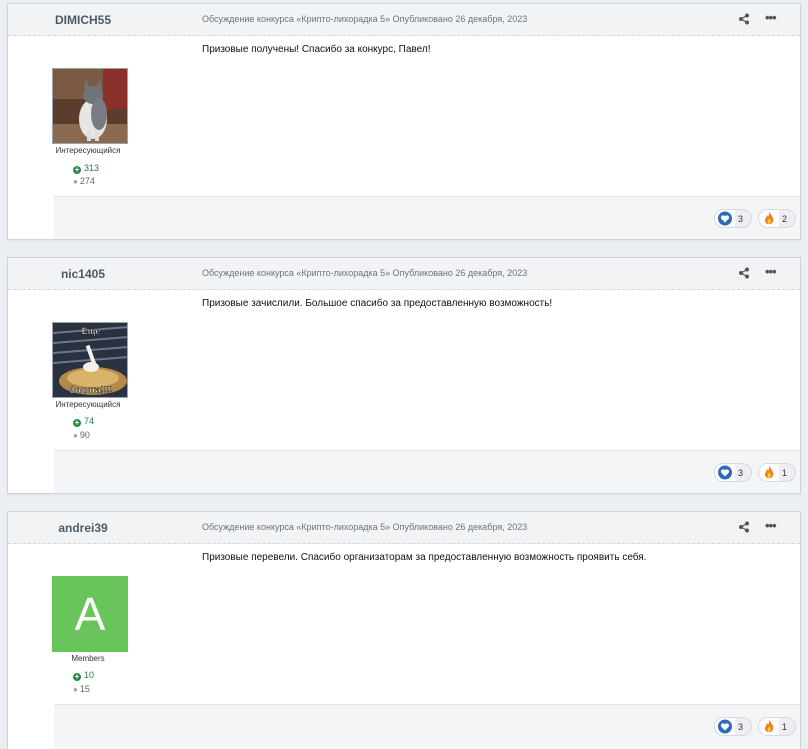 This screenshot has height=749, width=808. What do you see at coordinates (91, 331) in the screenshot?
I see `avatar-caption-top: Еще` at bounding box center [91, 331].